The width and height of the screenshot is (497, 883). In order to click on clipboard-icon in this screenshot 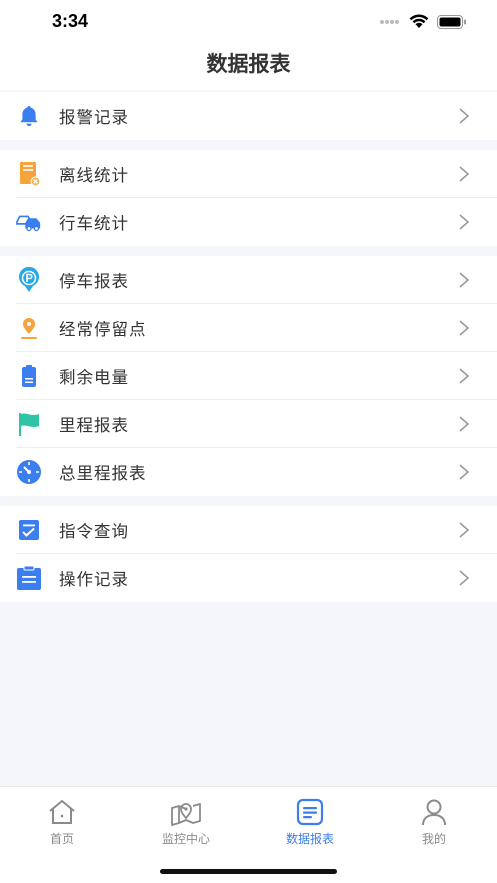, I will do `click(29, 578)`.